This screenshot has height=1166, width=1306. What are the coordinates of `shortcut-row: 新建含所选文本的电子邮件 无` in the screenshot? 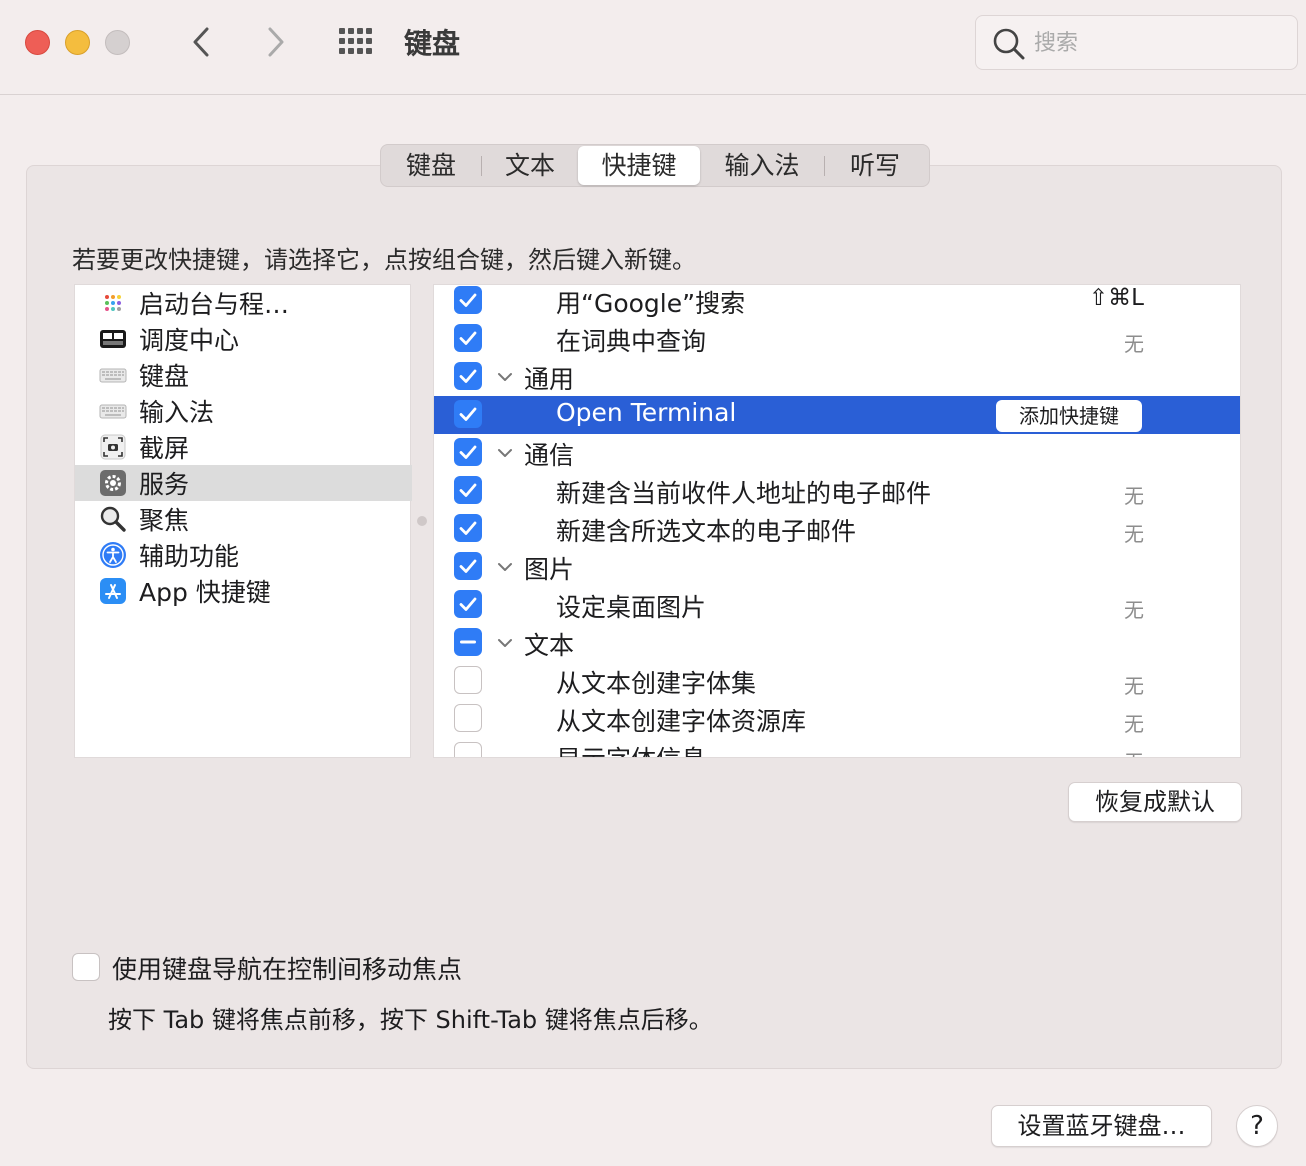 It's located at (837, 529).